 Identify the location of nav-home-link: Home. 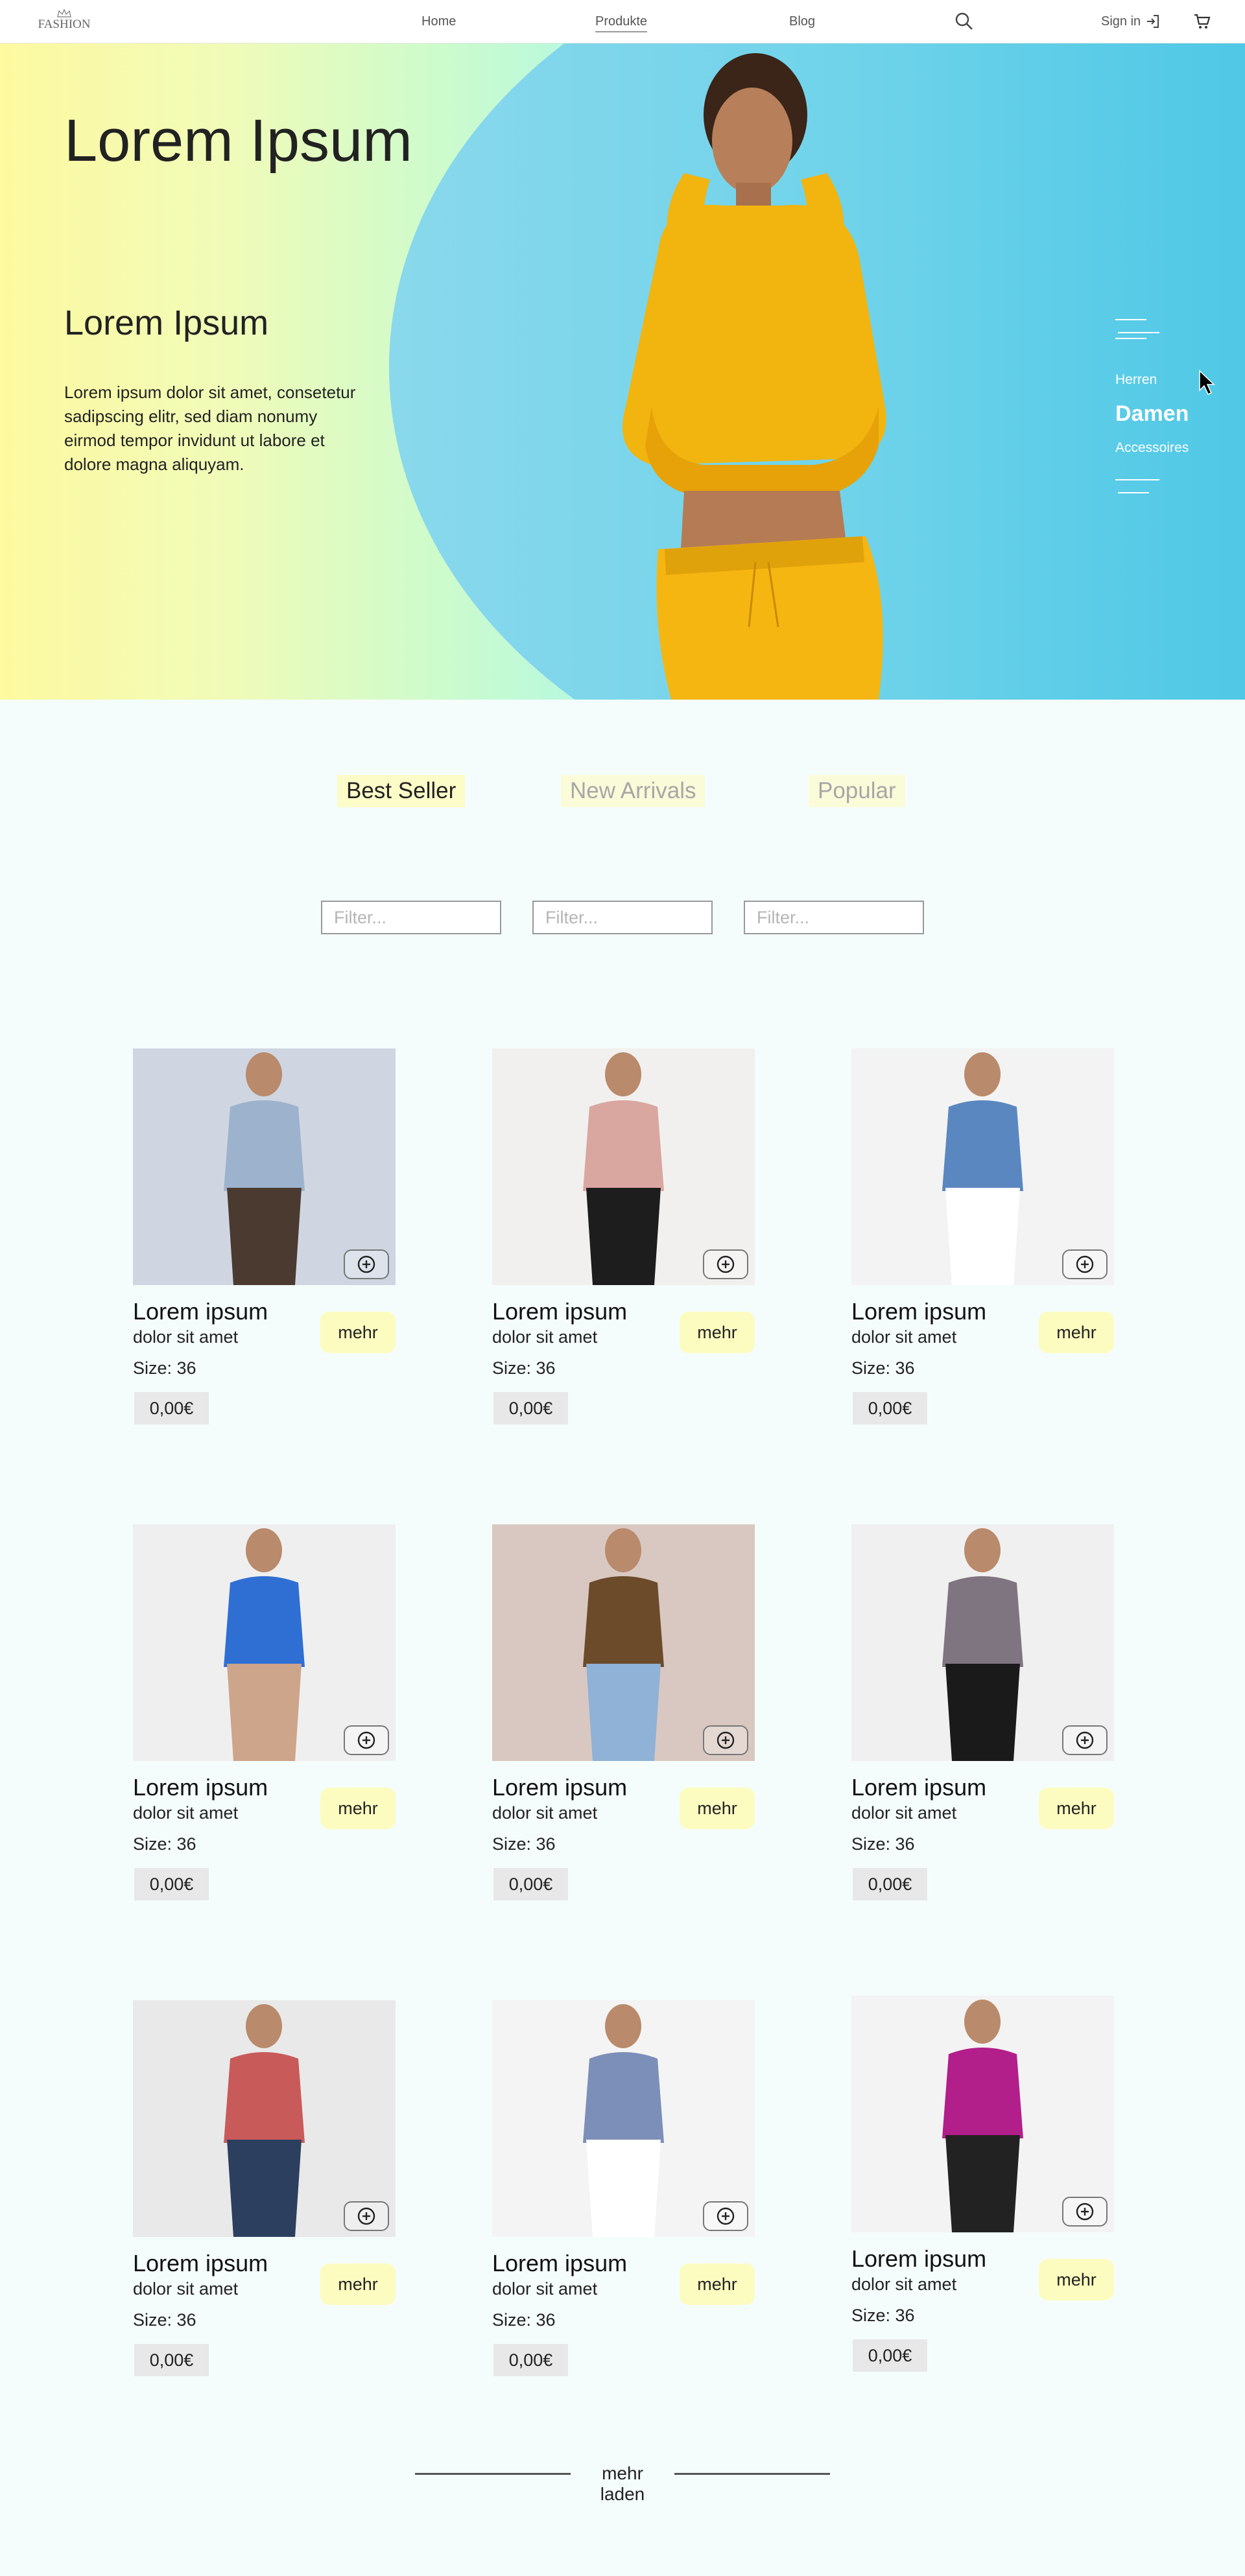
(438, 22).